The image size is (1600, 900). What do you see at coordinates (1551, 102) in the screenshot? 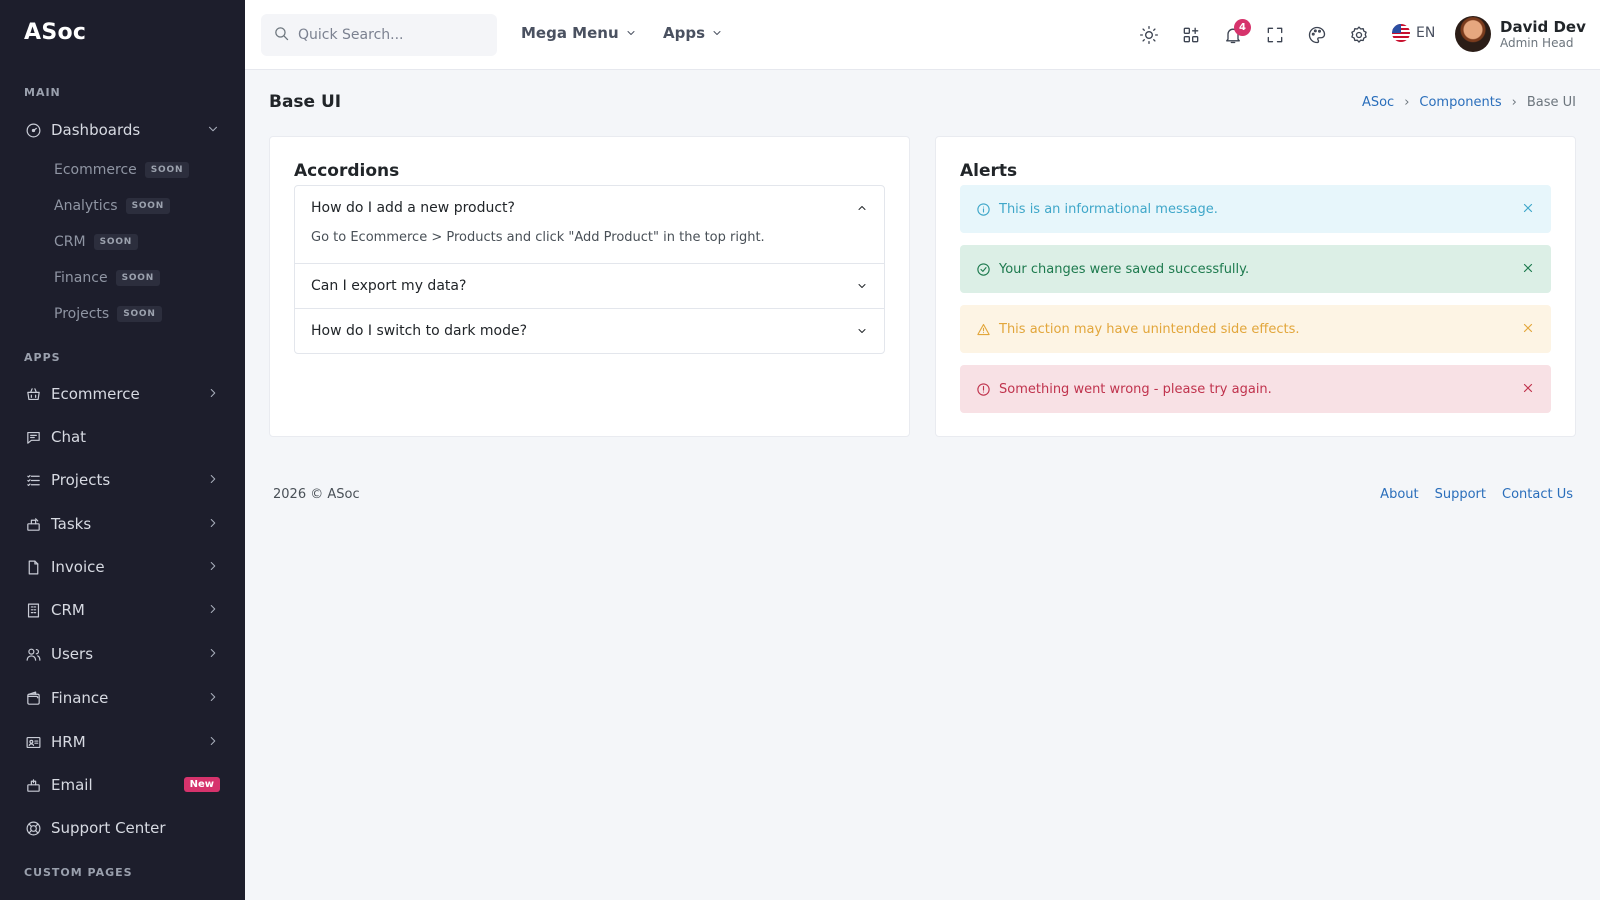
I see `breadcrumb-current: Base UI` at bounding box center [1551, 102].